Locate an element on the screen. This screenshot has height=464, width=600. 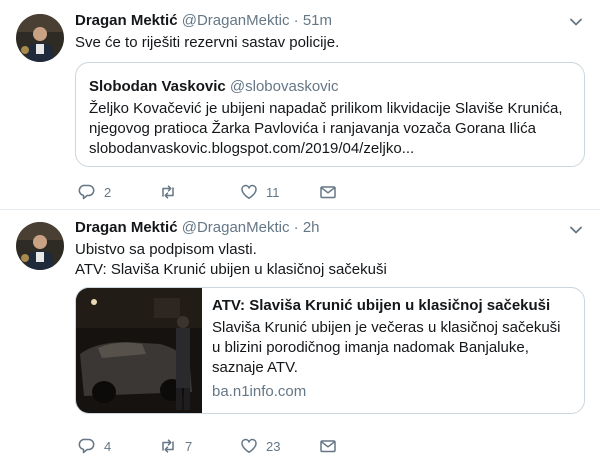
timestamp: 2h is located at coordinates (311, 227).